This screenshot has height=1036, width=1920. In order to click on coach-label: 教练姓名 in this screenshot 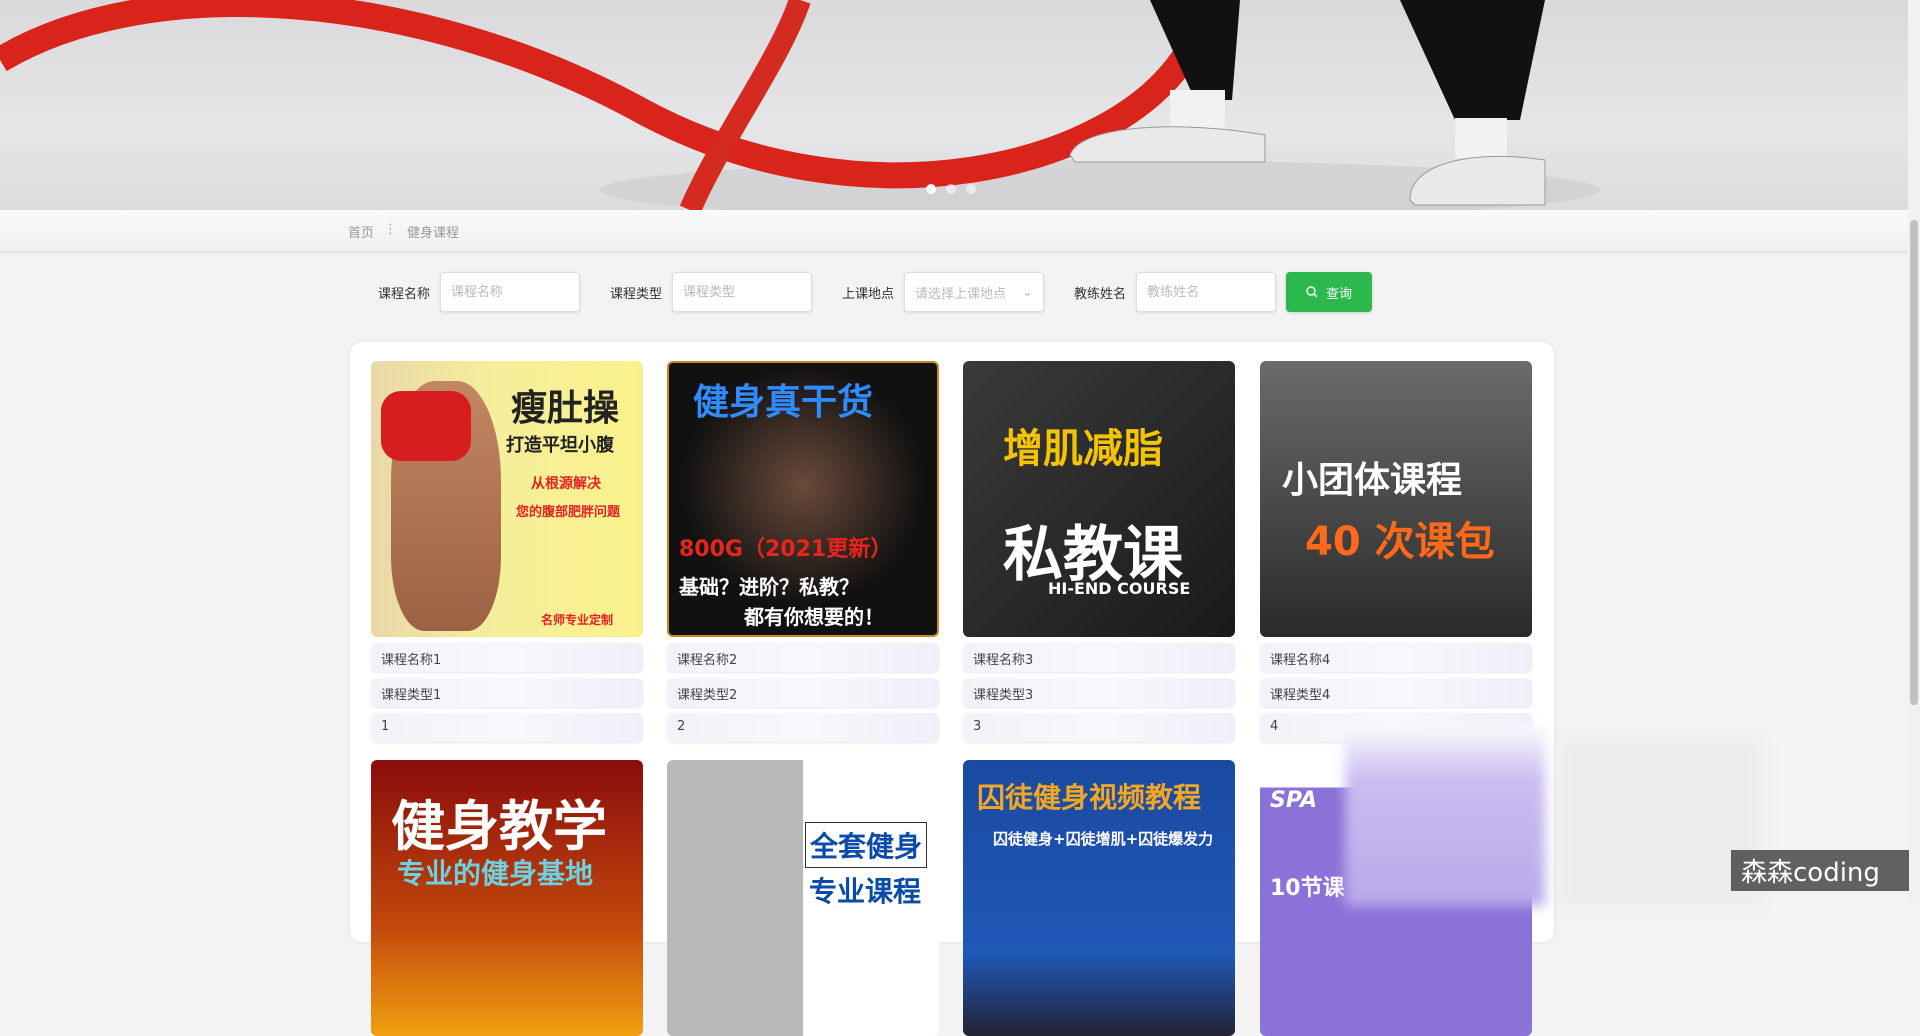, I will do `click(1100, 294)`.